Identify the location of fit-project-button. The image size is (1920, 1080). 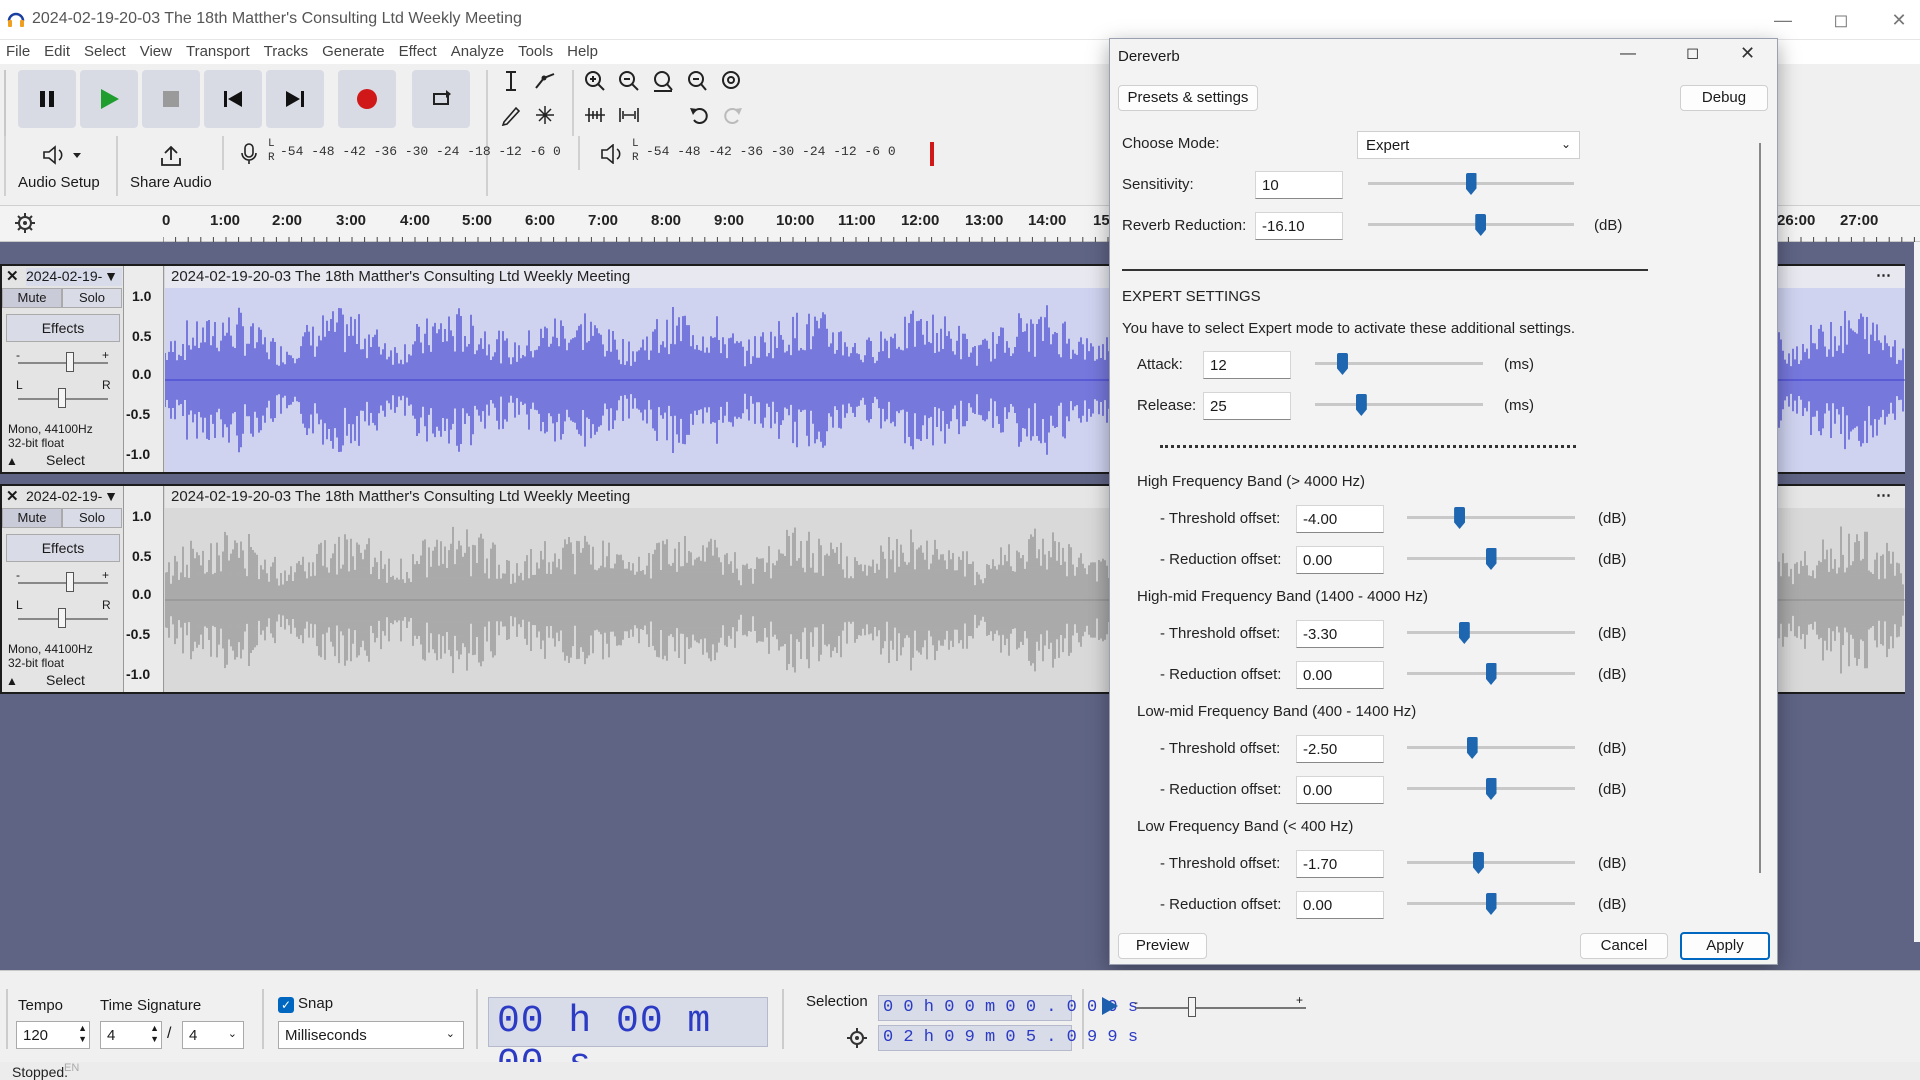
(697, 81).